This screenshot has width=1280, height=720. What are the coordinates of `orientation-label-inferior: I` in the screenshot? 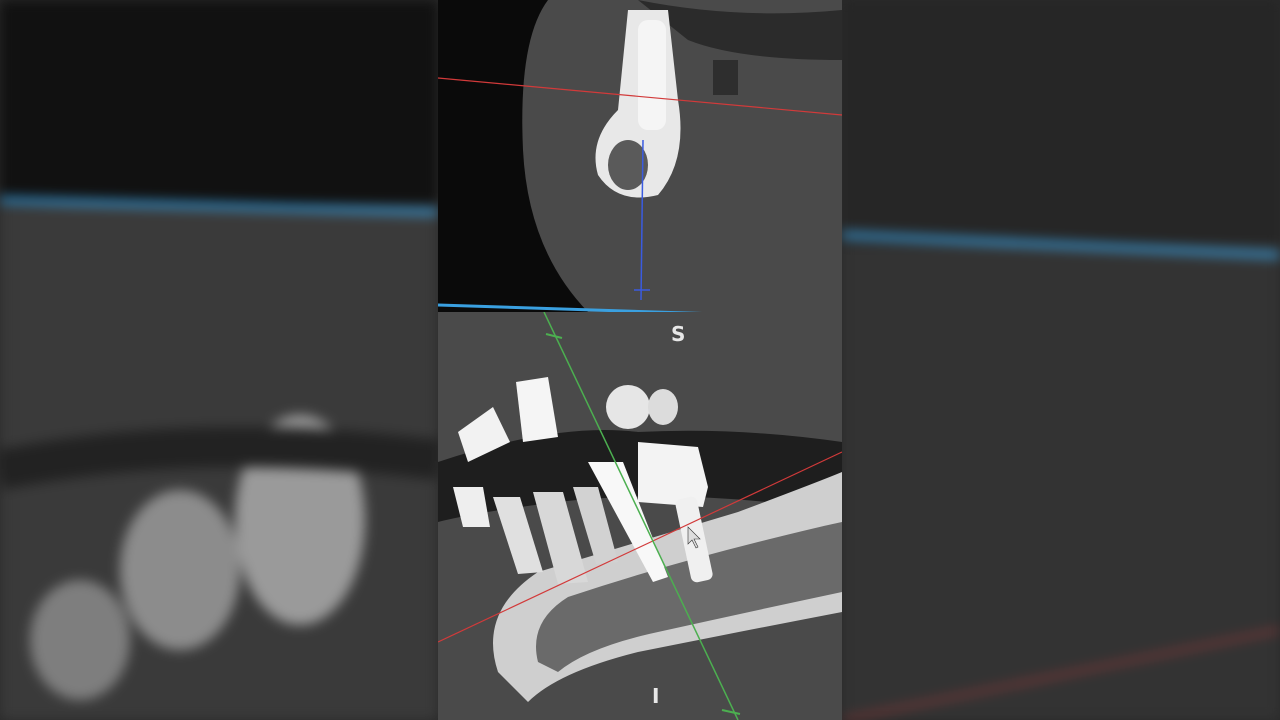 It's located at (656, 696).